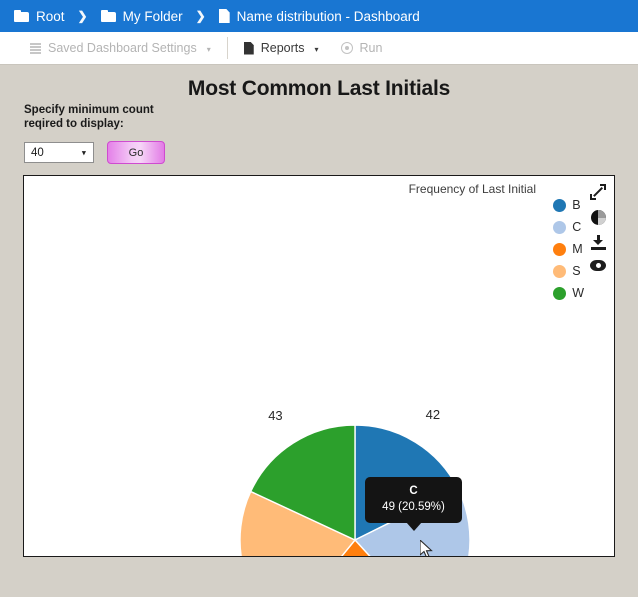  Describe the element at coordinates (37, 152) in the screenshot. I see `minimum-count-value: 40` at that location.